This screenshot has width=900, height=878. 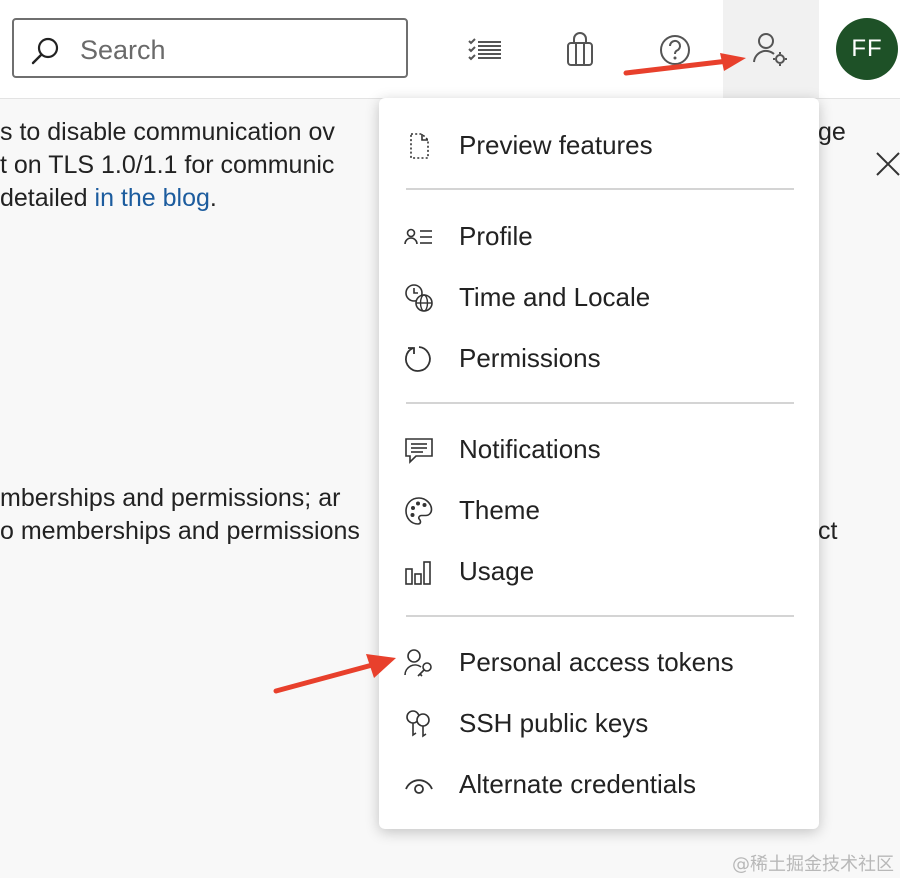 I want to click on search-input, so click(x=240, y=50).